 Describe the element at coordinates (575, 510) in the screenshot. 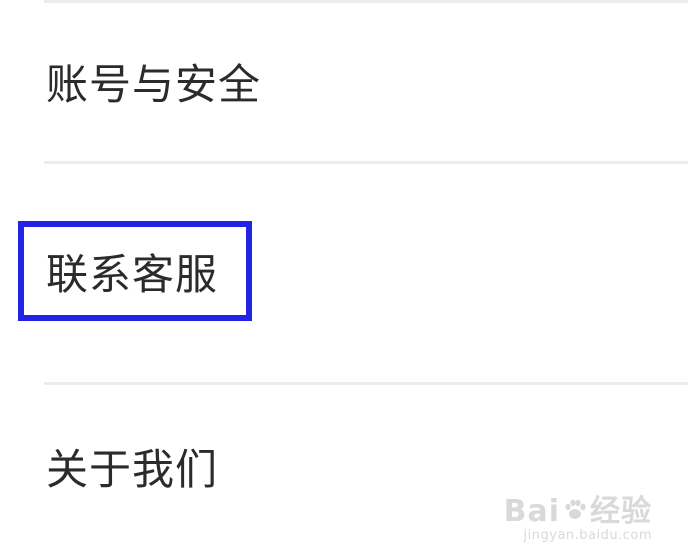

I see `paw-icon` at that location.